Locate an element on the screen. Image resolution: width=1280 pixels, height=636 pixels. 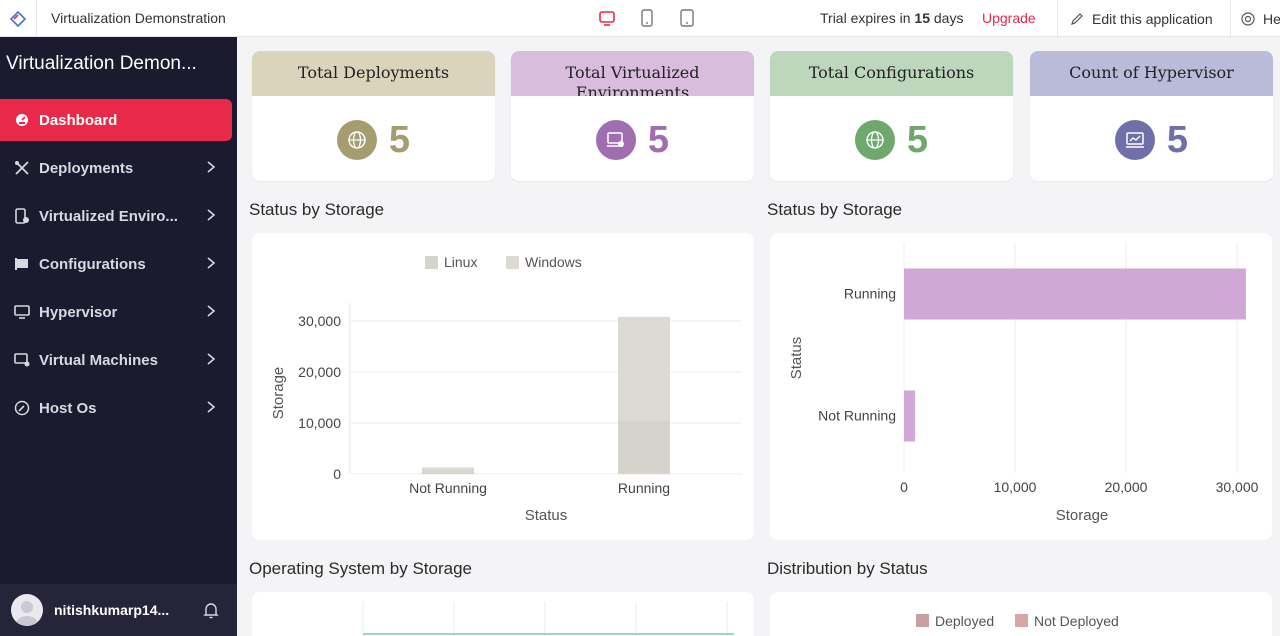
dashboard-icon is located at coordinates (22, 120).